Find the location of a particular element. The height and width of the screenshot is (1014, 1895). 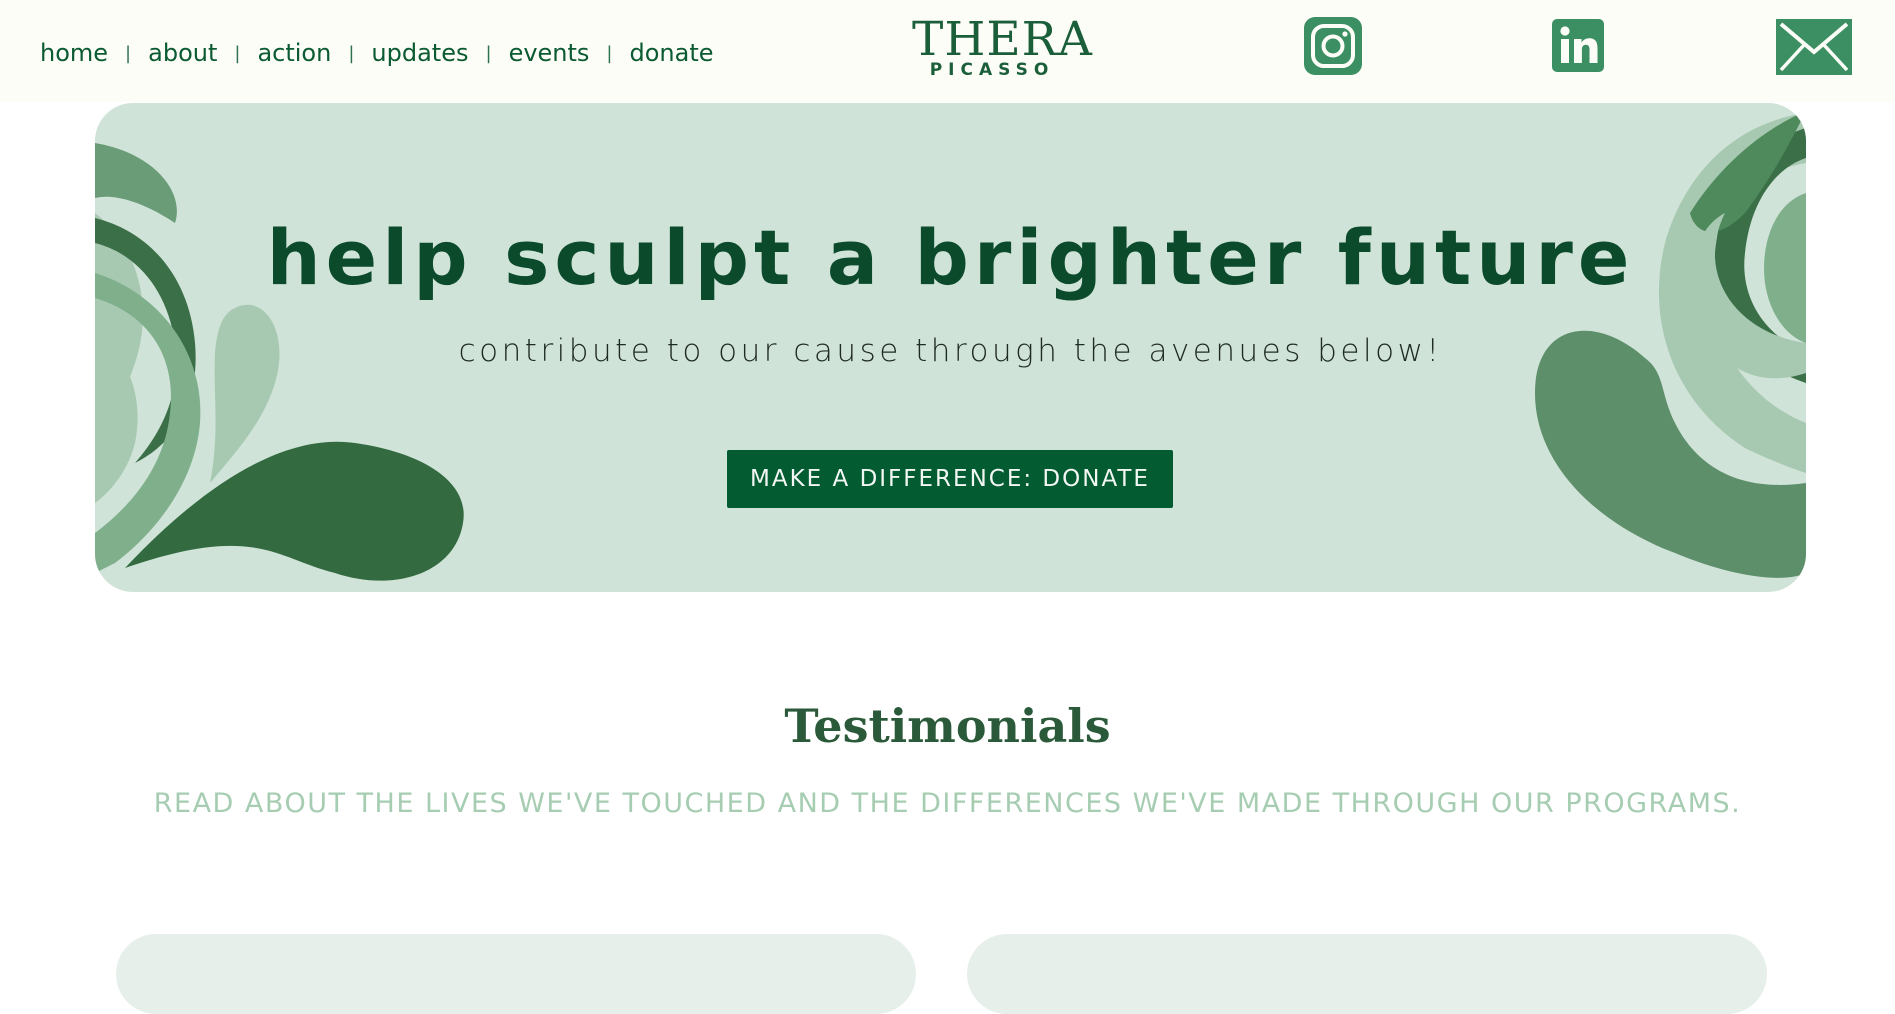

instagram-icon is located at coordinates (1333, 46).